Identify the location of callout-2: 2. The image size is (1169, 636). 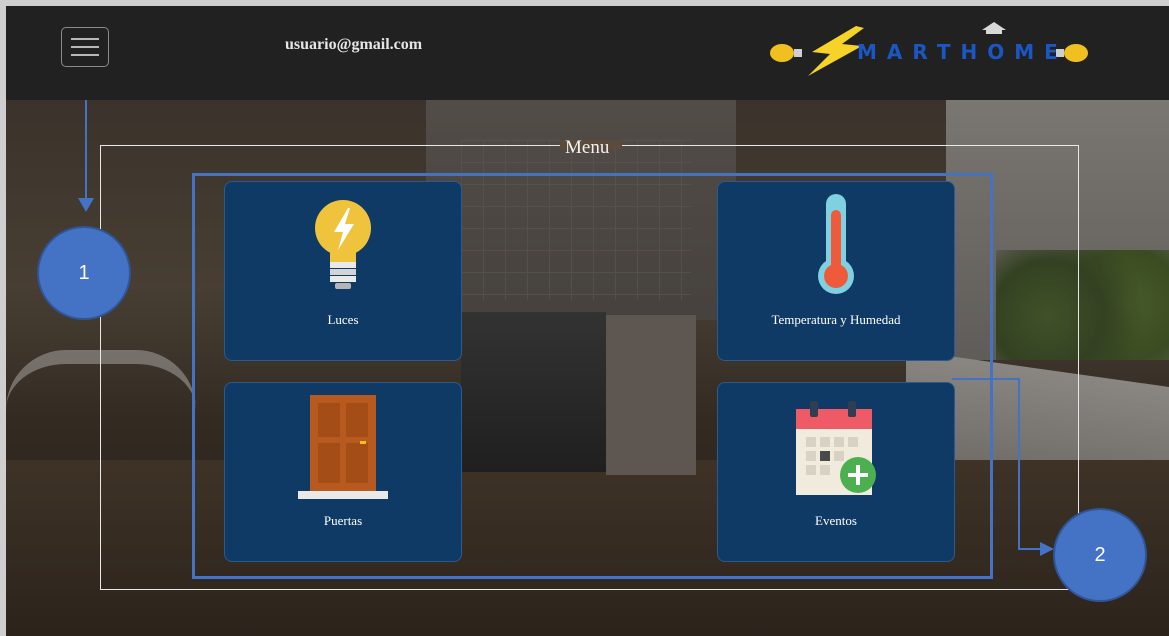
(1100, 555).